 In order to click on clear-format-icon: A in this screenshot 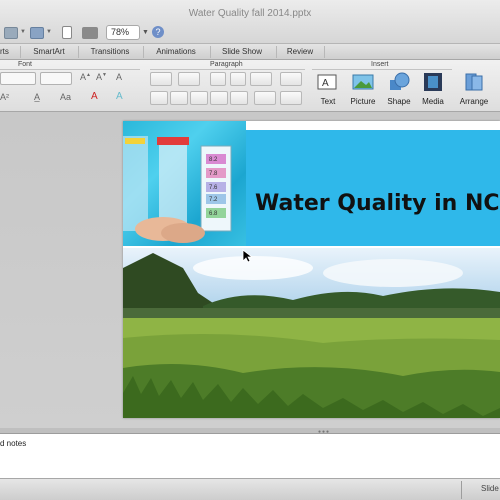, I will do `click(119, 77)`.